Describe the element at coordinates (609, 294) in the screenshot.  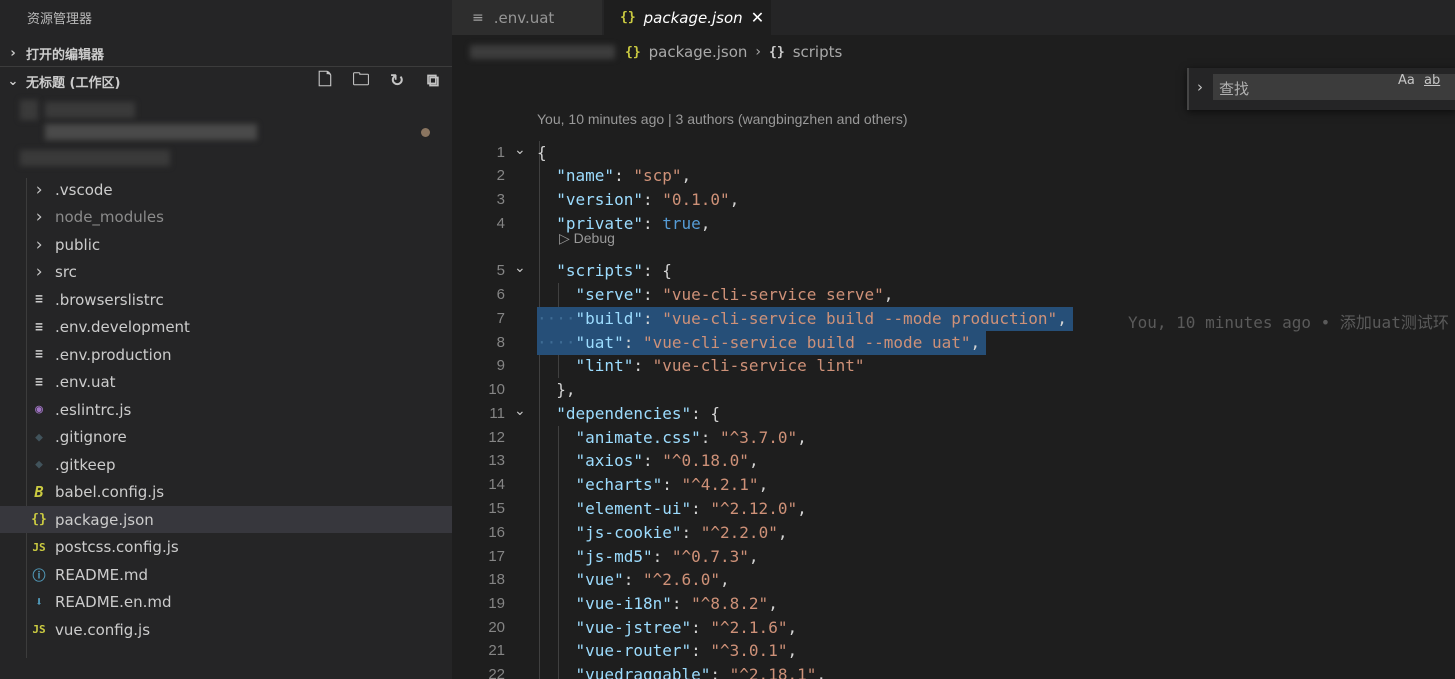
I see `code-token: "serve"` at that location.